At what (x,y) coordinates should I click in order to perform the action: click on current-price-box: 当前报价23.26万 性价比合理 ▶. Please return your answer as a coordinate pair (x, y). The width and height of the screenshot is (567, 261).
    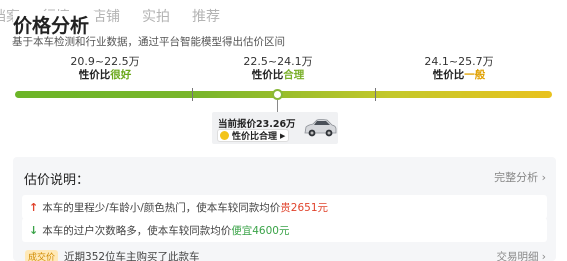
    Looking at the image, I should click on (275, 128).